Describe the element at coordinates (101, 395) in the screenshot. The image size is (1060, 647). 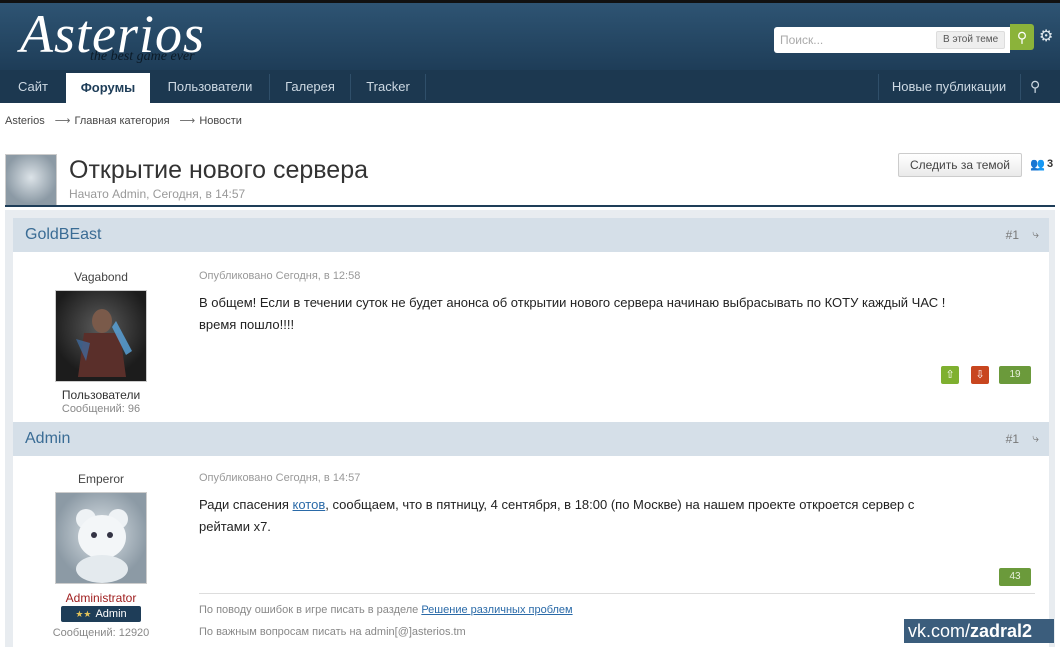
I see `user-group: Пользователи` at that location.